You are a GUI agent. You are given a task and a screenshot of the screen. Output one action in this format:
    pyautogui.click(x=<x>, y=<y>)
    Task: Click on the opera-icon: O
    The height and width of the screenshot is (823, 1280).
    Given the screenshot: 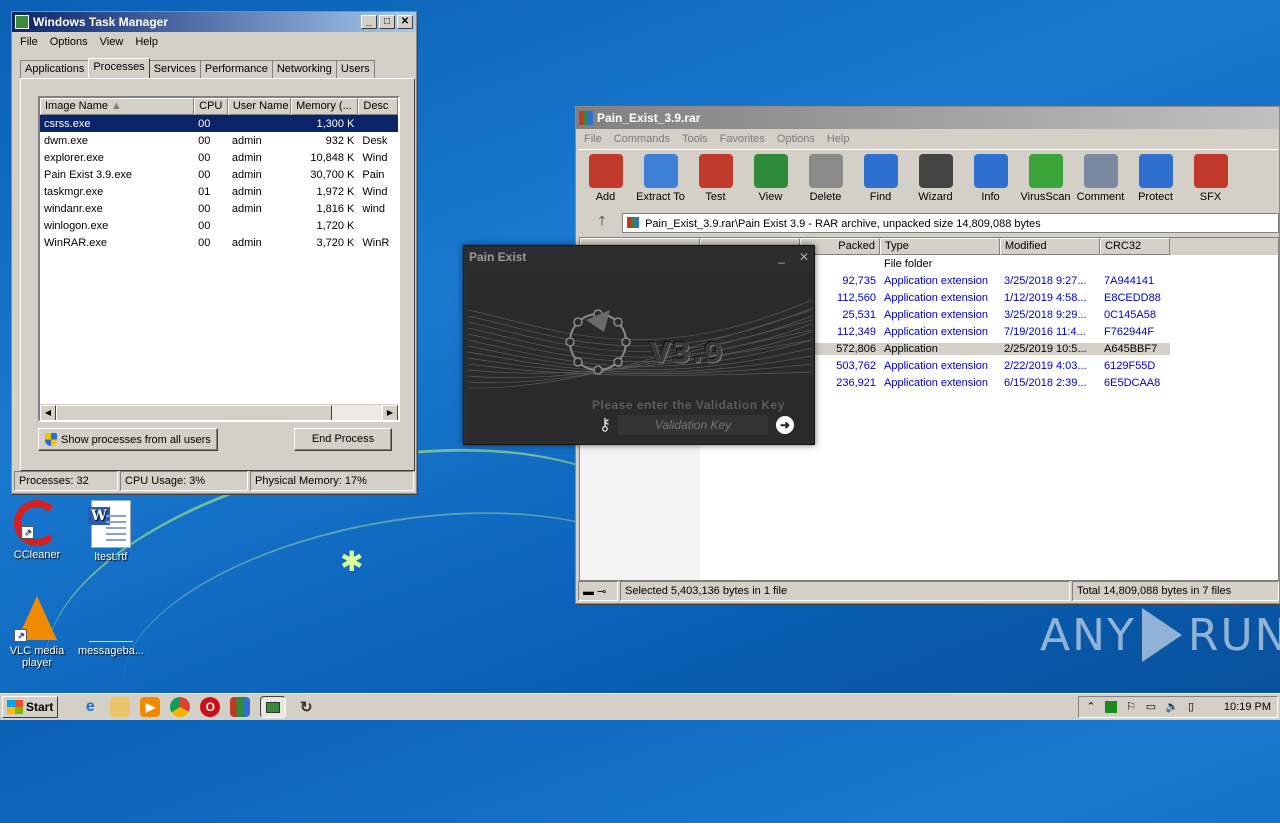 What is the action you would take?
    pyautogui.click(x=210, y=707)
    